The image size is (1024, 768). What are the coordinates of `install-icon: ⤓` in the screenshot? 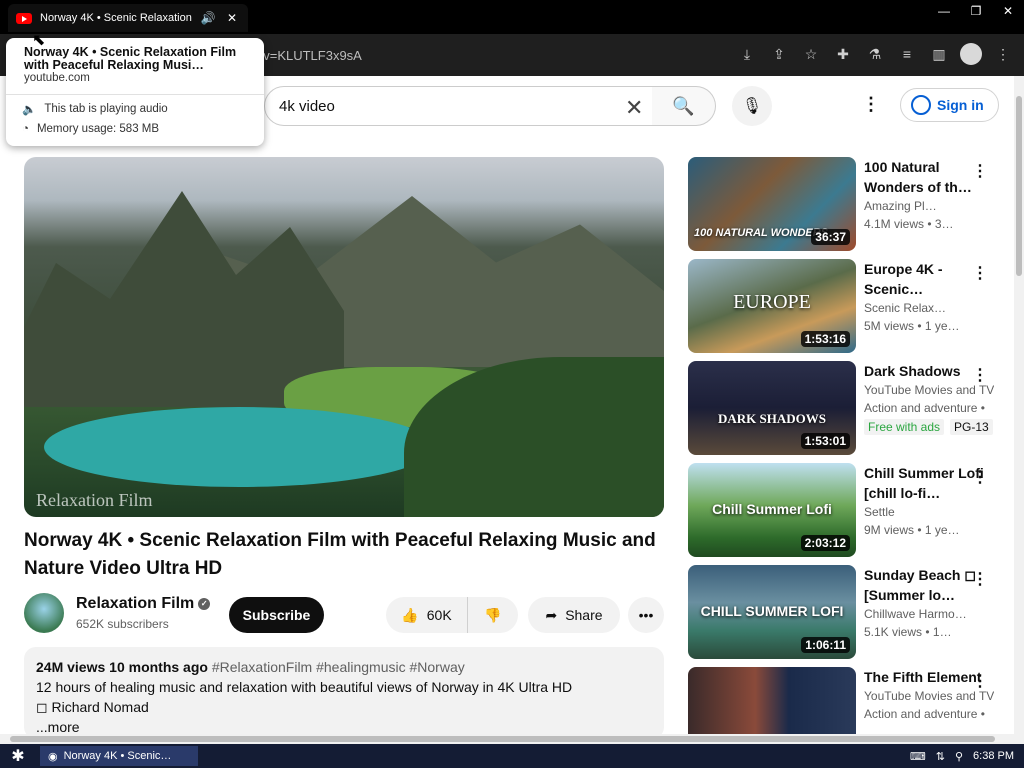 It's located at (747, 54).